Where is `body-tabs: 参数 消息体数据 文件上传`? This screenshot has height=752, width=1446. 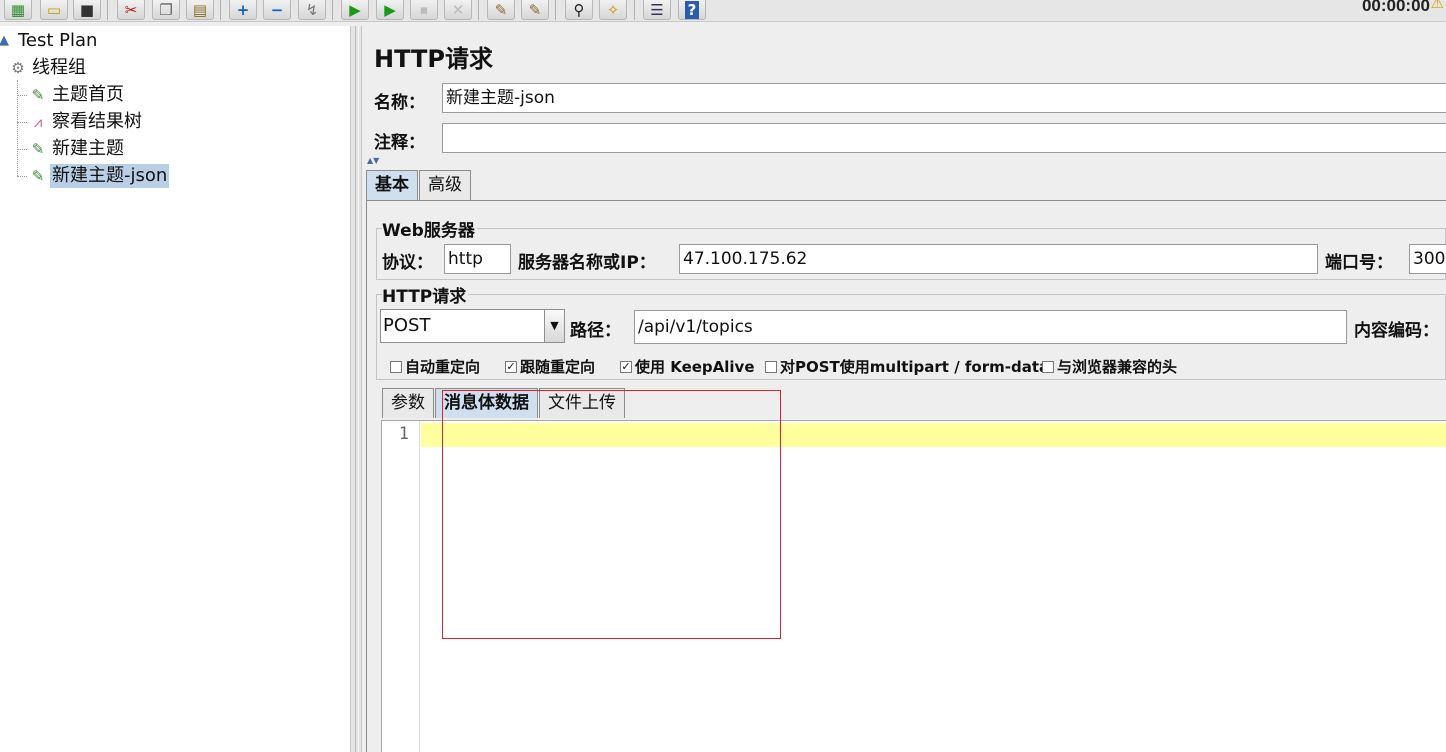
body-tabs: 参数 消息体数据 文件上传 is located at coordinates (504, 403).